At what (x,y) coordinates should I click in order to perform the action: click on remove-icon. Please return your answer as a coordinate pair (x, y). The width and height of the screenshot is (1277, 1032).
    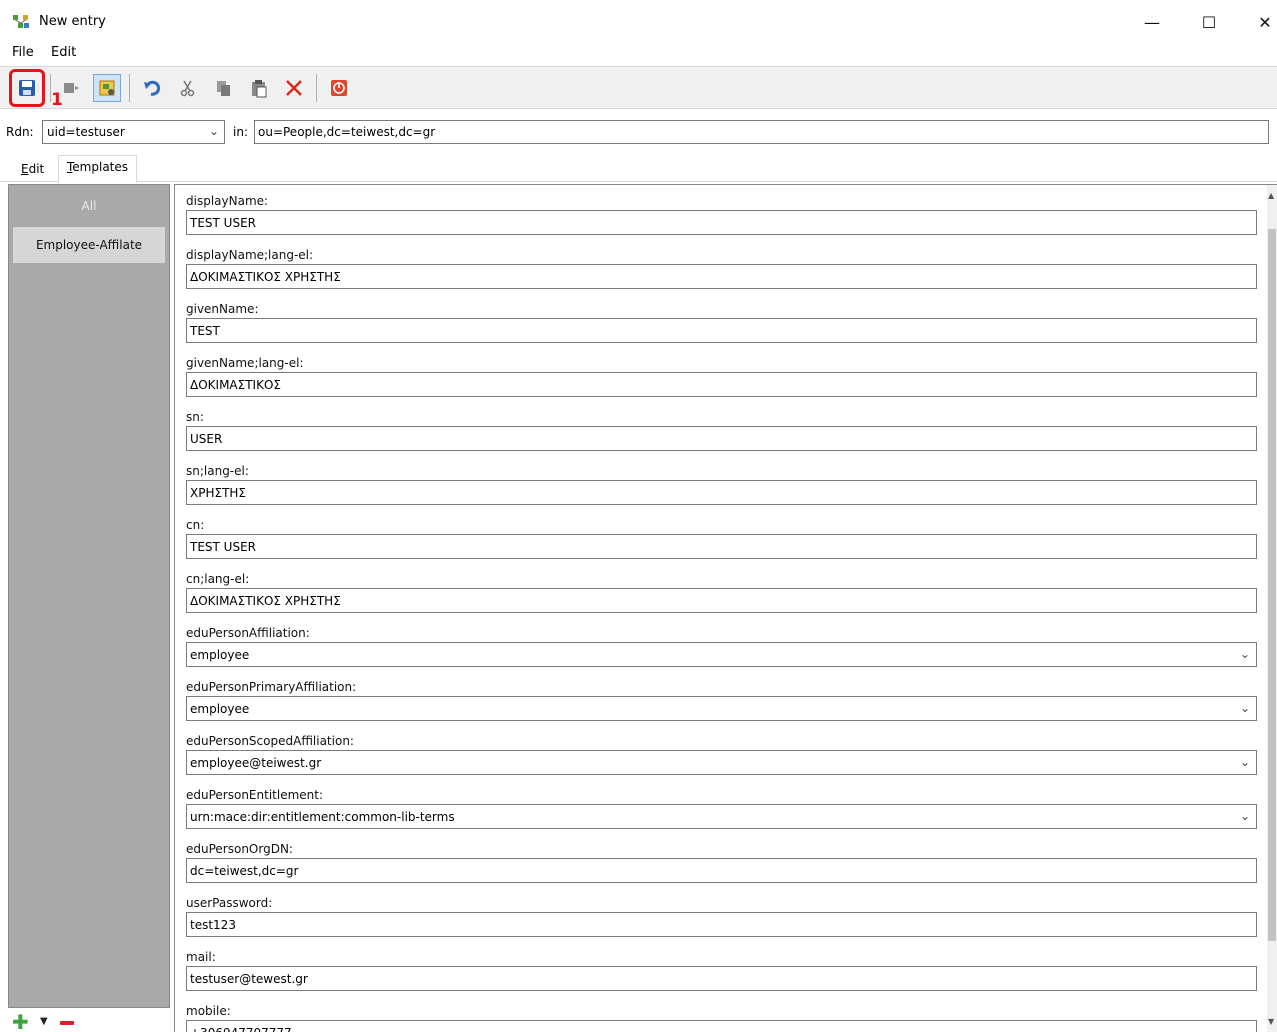
    Looking at the image, I should click on (67, 1023).